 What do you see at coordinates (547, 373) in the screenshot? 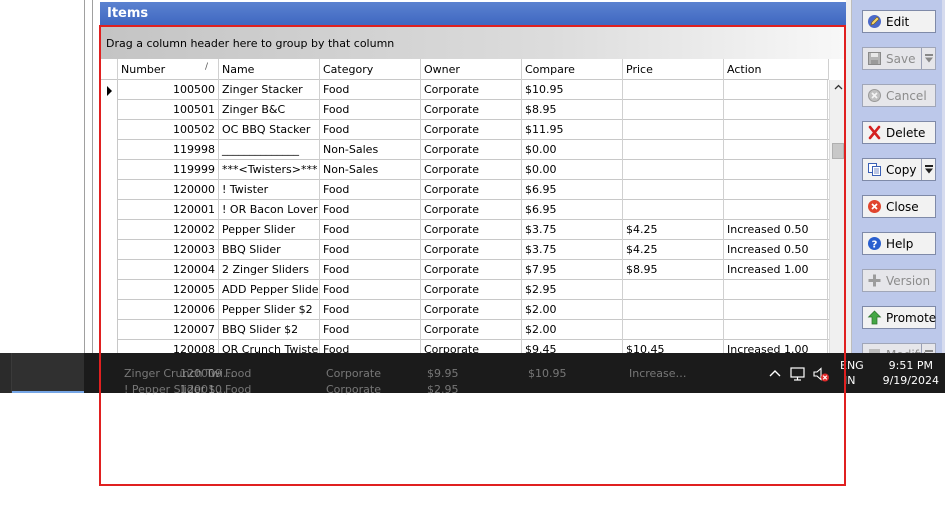
I see `background-row-ghost-text: $10.95` at bounding box center [547, 373].